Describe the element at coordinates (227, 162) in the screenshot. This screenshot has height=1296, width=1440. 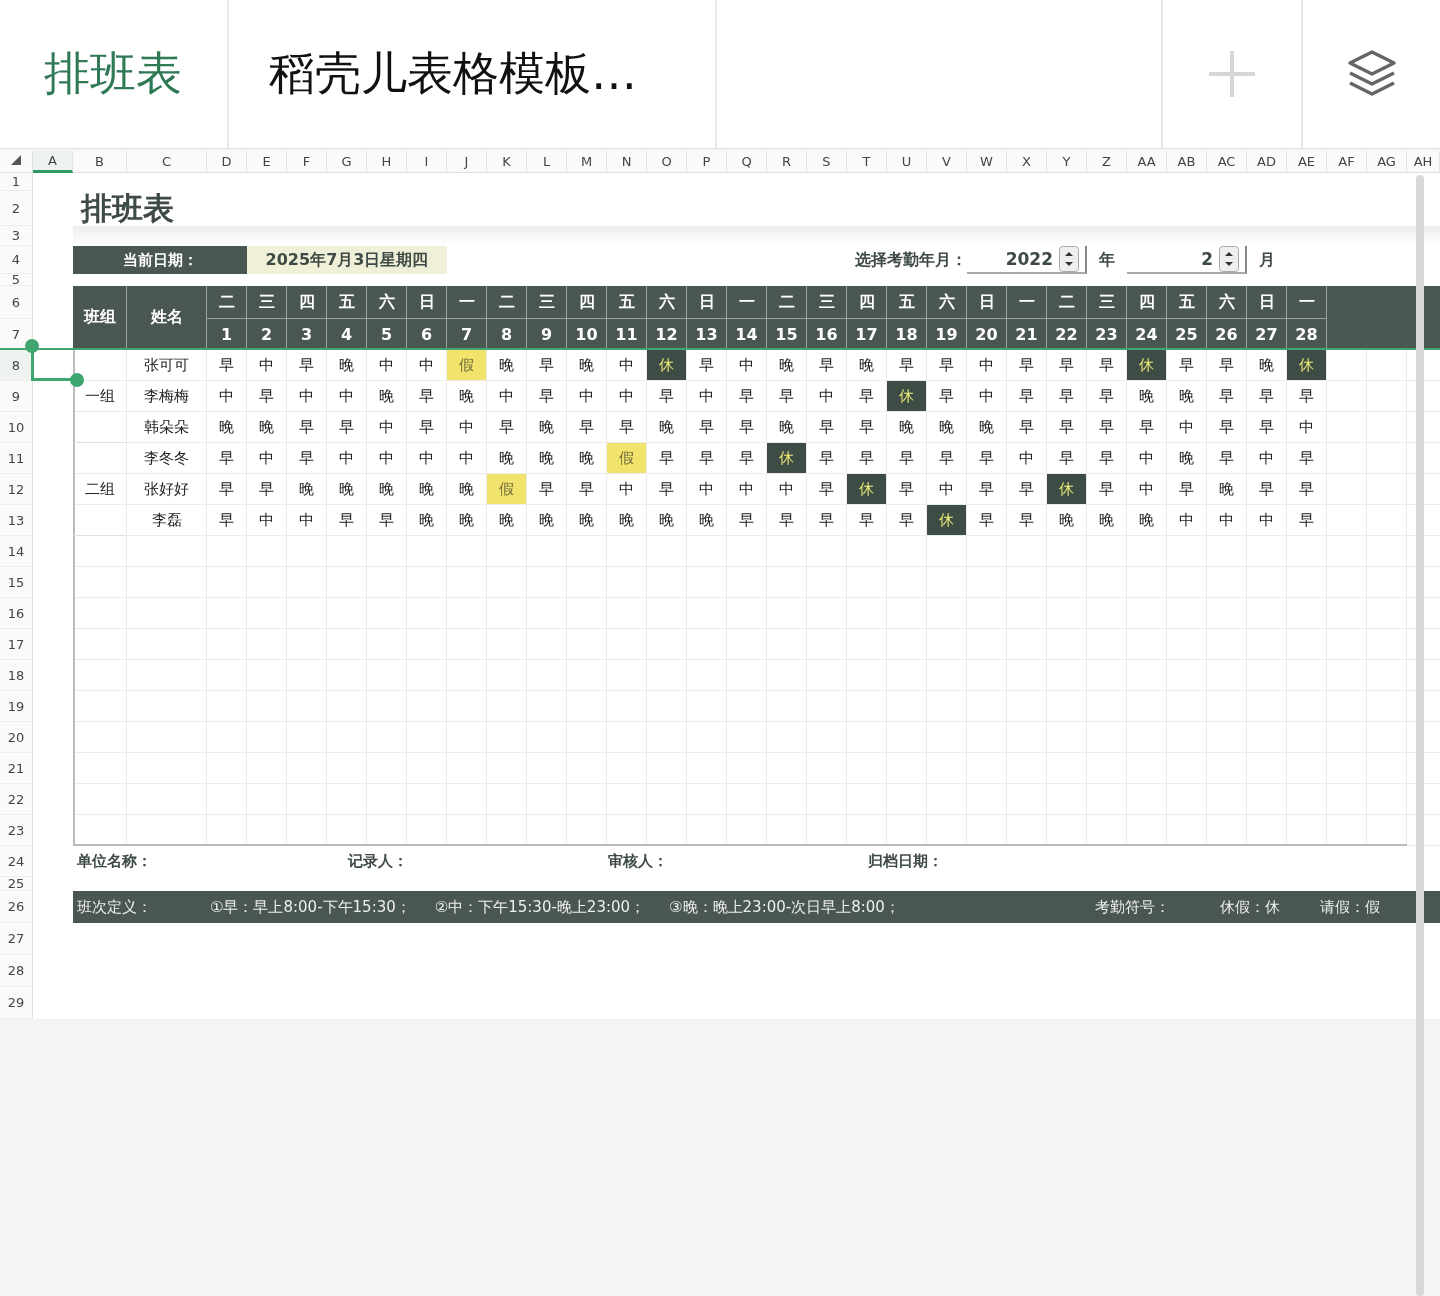
I see `column-header: D` at that location.